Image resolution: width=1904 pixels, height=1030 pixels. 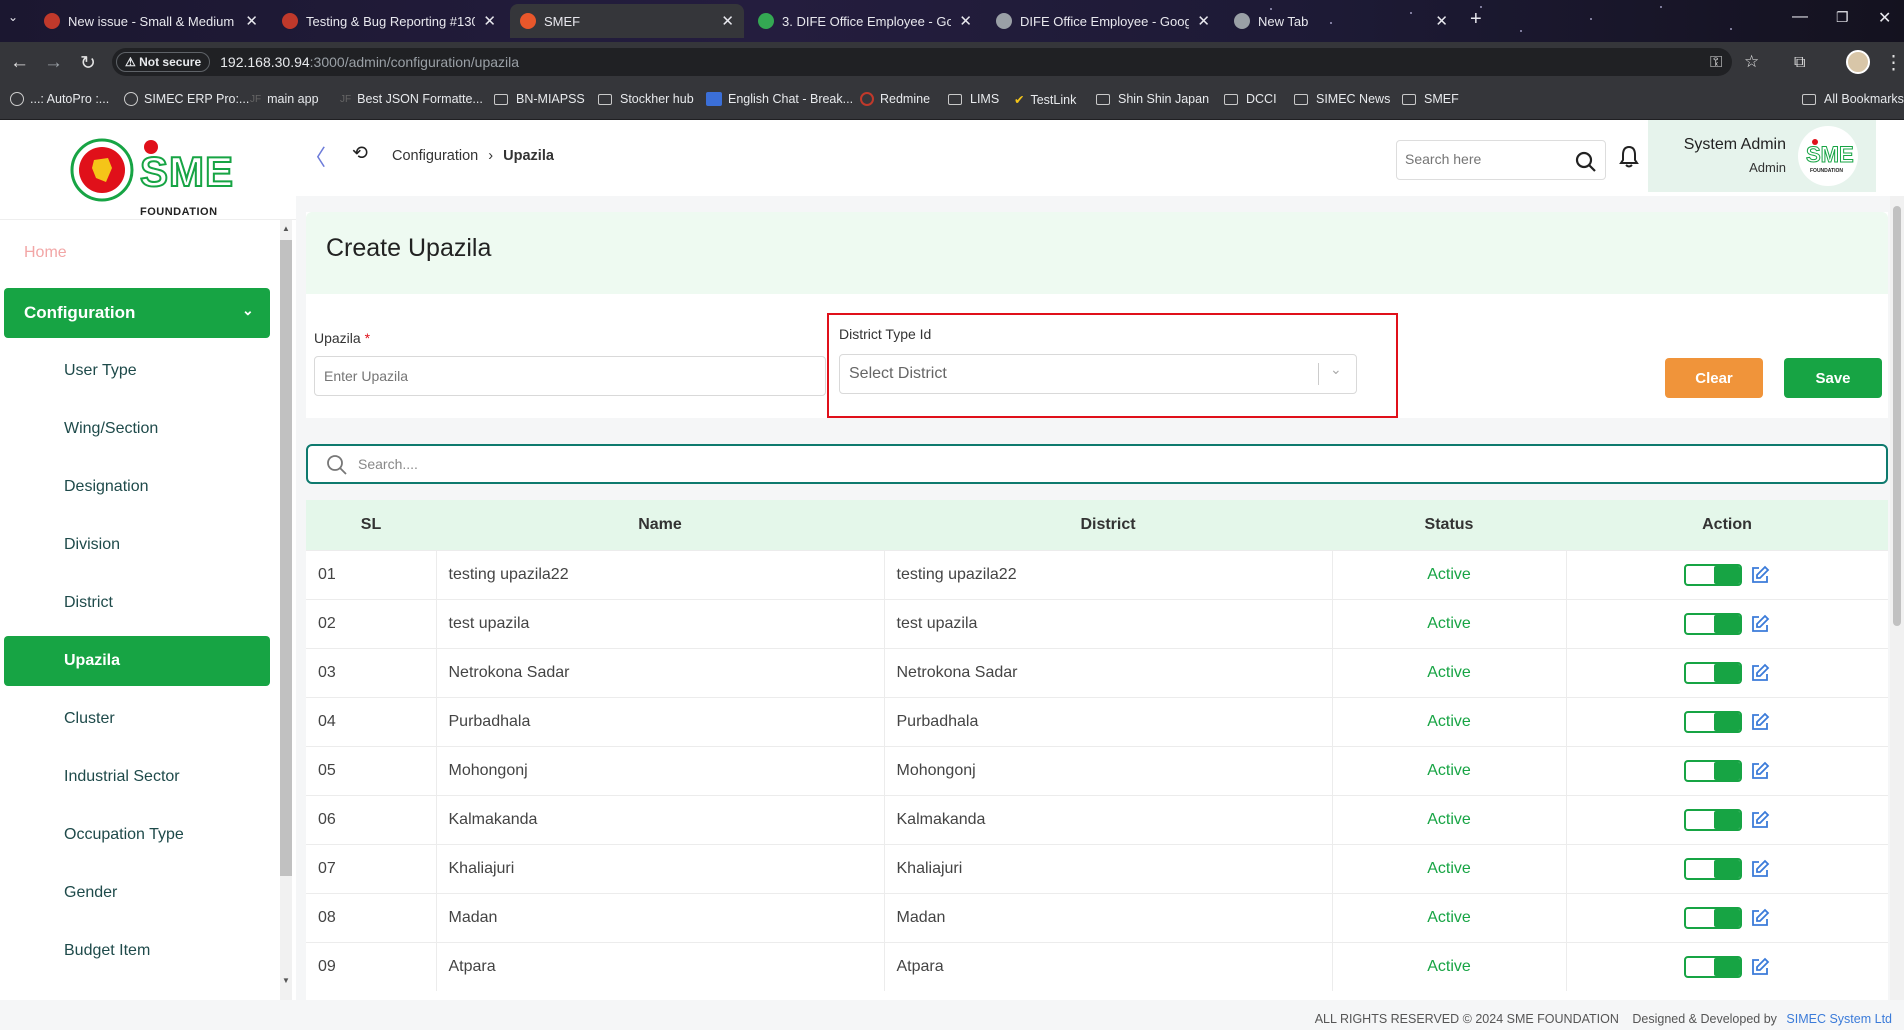 What do you see at coordinates (435, 156) in the screenshot?
I see `breadcrumb-configuration: Configuration` at bounding box center [435, 156].